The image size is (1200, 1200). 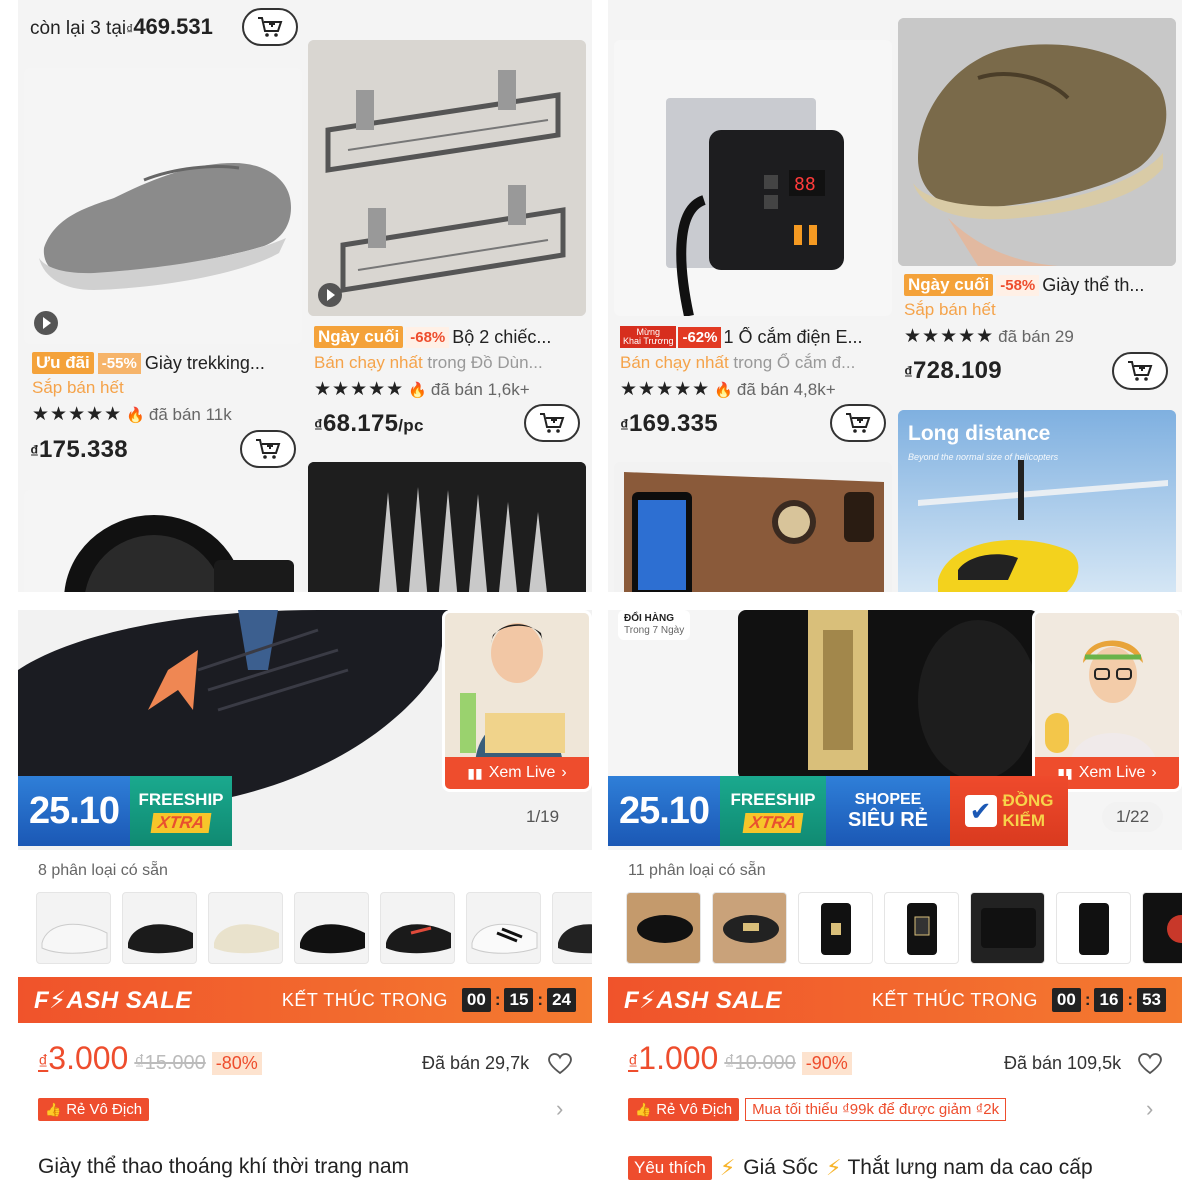 I want to click on ends-in-label: KẾT THÚC TRONG, so click(x=364, y=999).